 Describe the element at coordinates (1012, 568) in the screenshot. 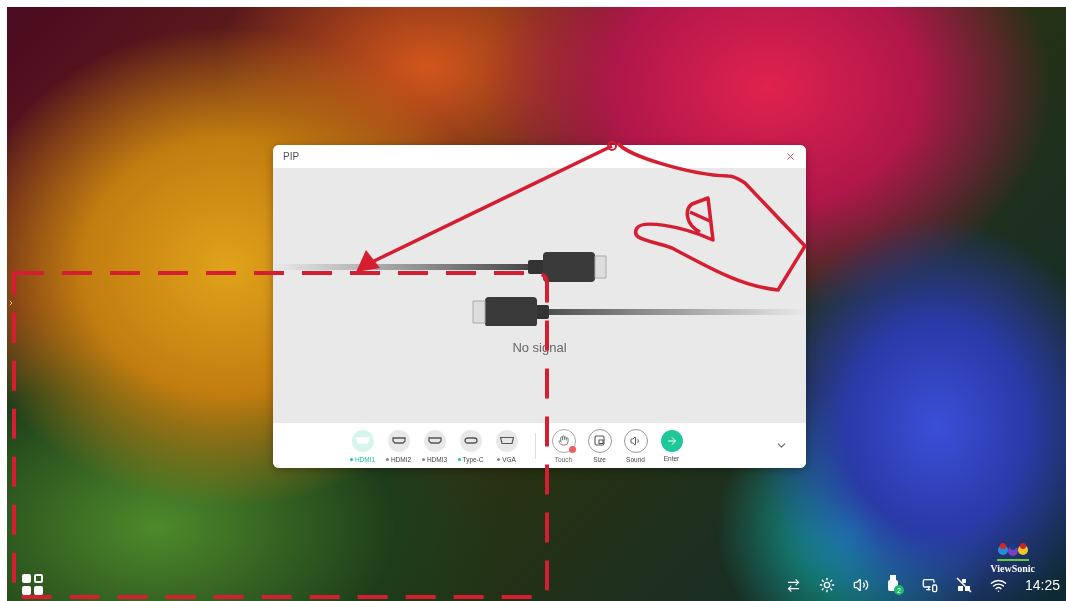

I see `logo-text: ViewSonic` at that location.